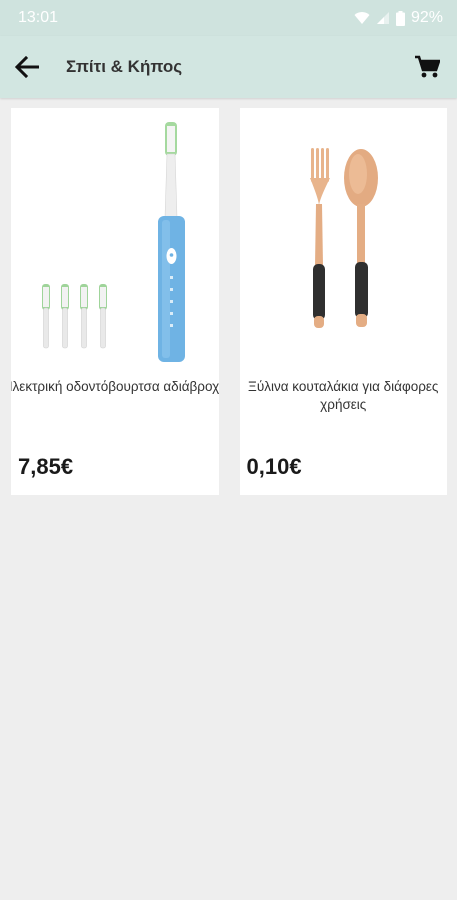  Describe the element at coordinates (274, 466) in the screenshot. I see `product-price: 0,10€` at that location.